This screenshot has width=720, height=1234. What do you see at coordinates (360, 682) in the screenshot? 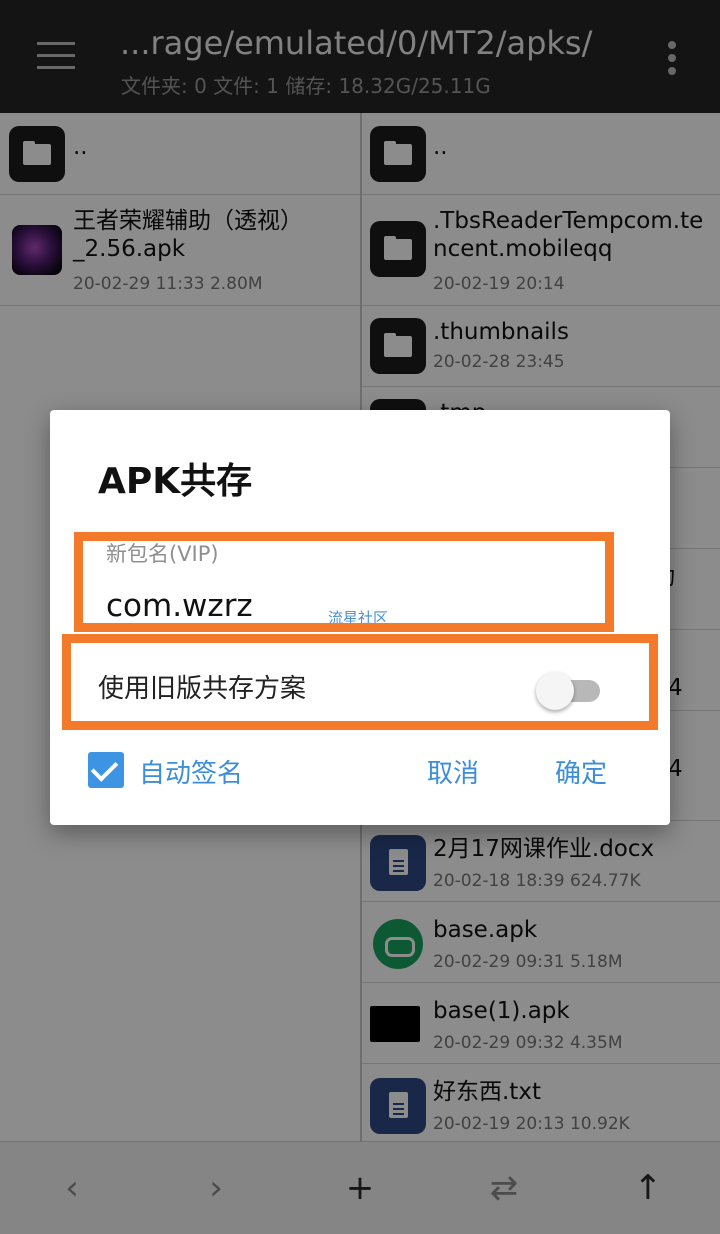
I see `highlight-legacy-toggle` at bounding box center [360, 682].